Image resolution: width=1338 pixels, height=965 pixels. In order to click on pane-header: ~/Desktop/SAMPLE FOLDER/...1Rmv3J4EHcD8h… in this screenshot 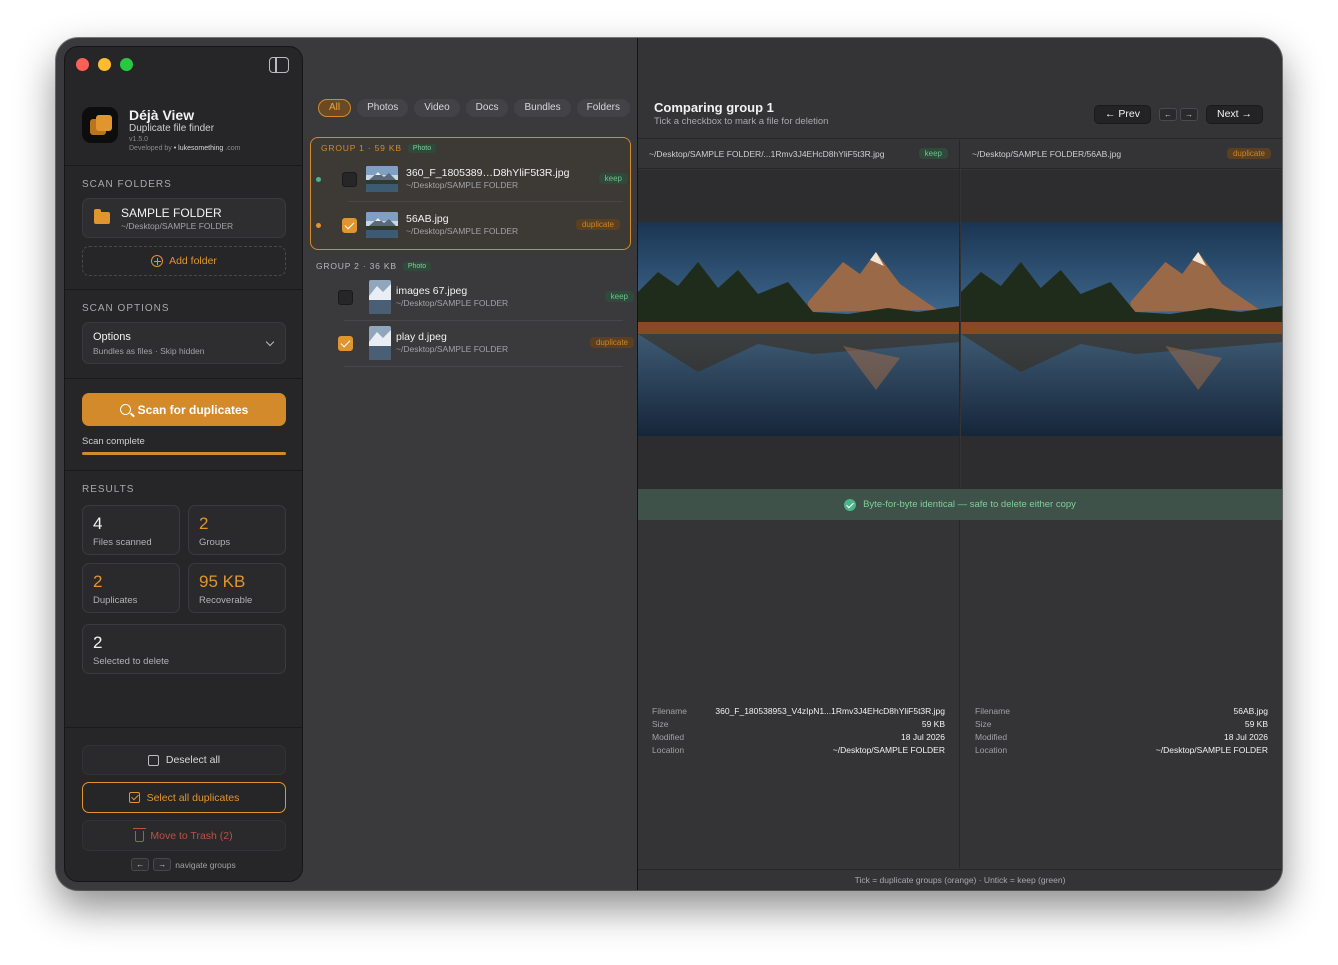, I will do `click(798, 154)`.